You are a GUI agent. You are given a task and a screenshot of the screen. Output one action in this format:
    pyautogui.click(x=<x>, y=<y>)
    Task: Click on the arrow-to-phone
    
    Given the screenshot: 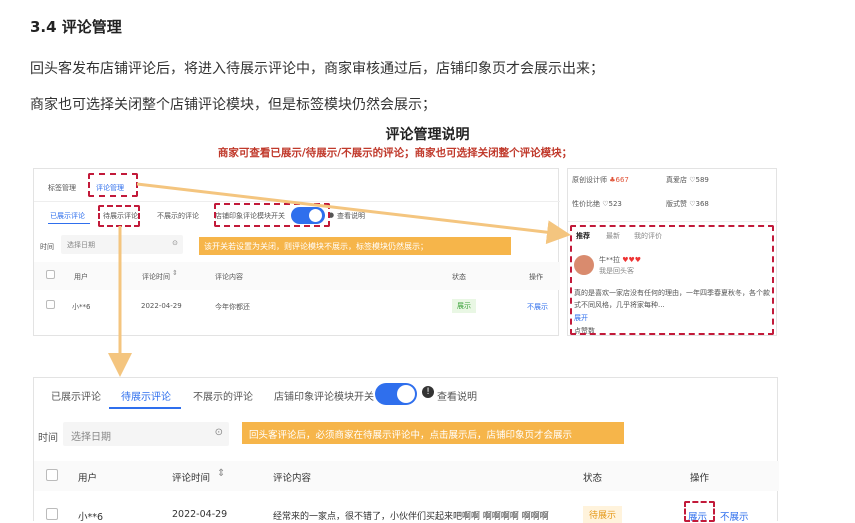 What is the action you would take?
    pyautogui.click(x=353, y=213)
    